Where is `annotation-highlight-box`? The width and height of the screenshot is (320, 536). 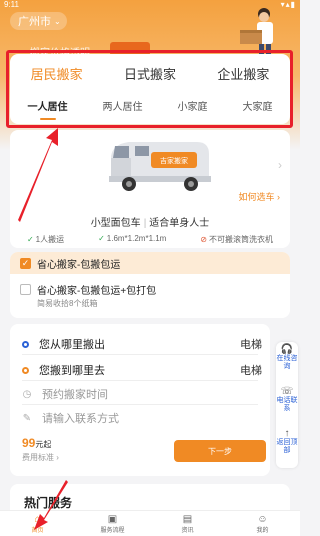 annotation-highlight-box is located at coordinates (149, 89).